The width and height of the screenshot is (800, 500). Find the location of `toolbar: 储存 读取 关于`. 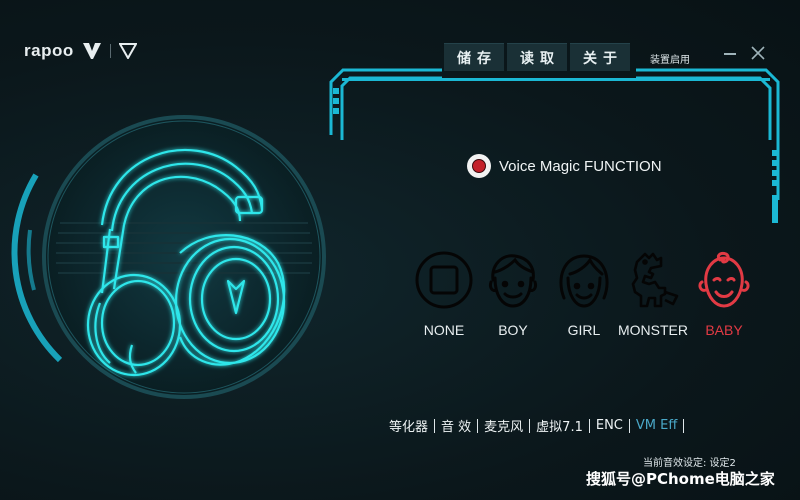

toolbar: 储存 读取 关于 is located at coordinates (537, 57).